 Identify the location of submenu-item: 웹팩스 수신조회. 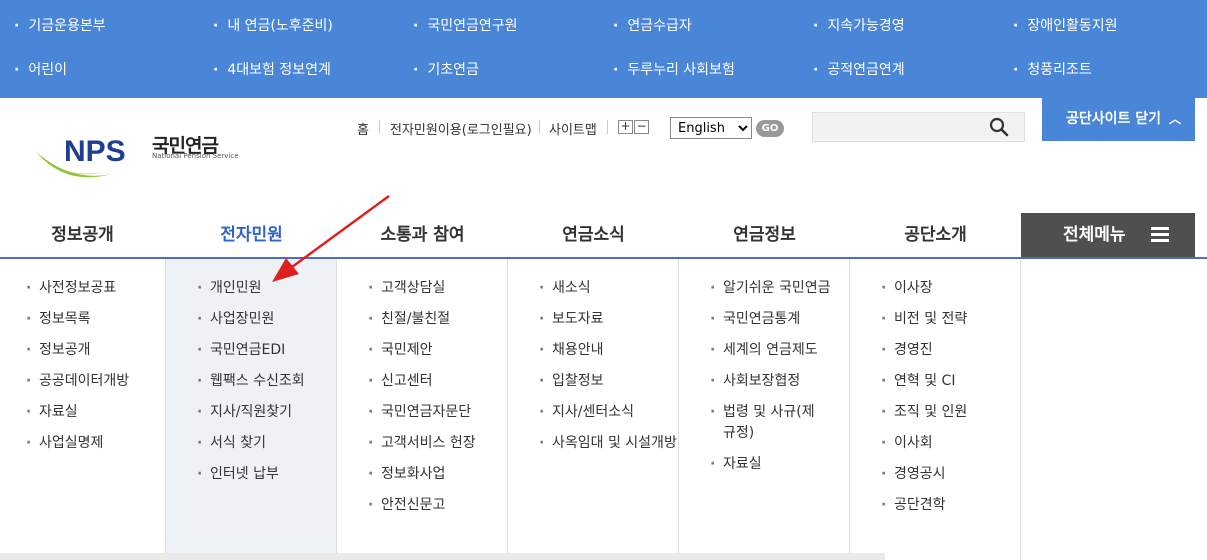
(251, 381).